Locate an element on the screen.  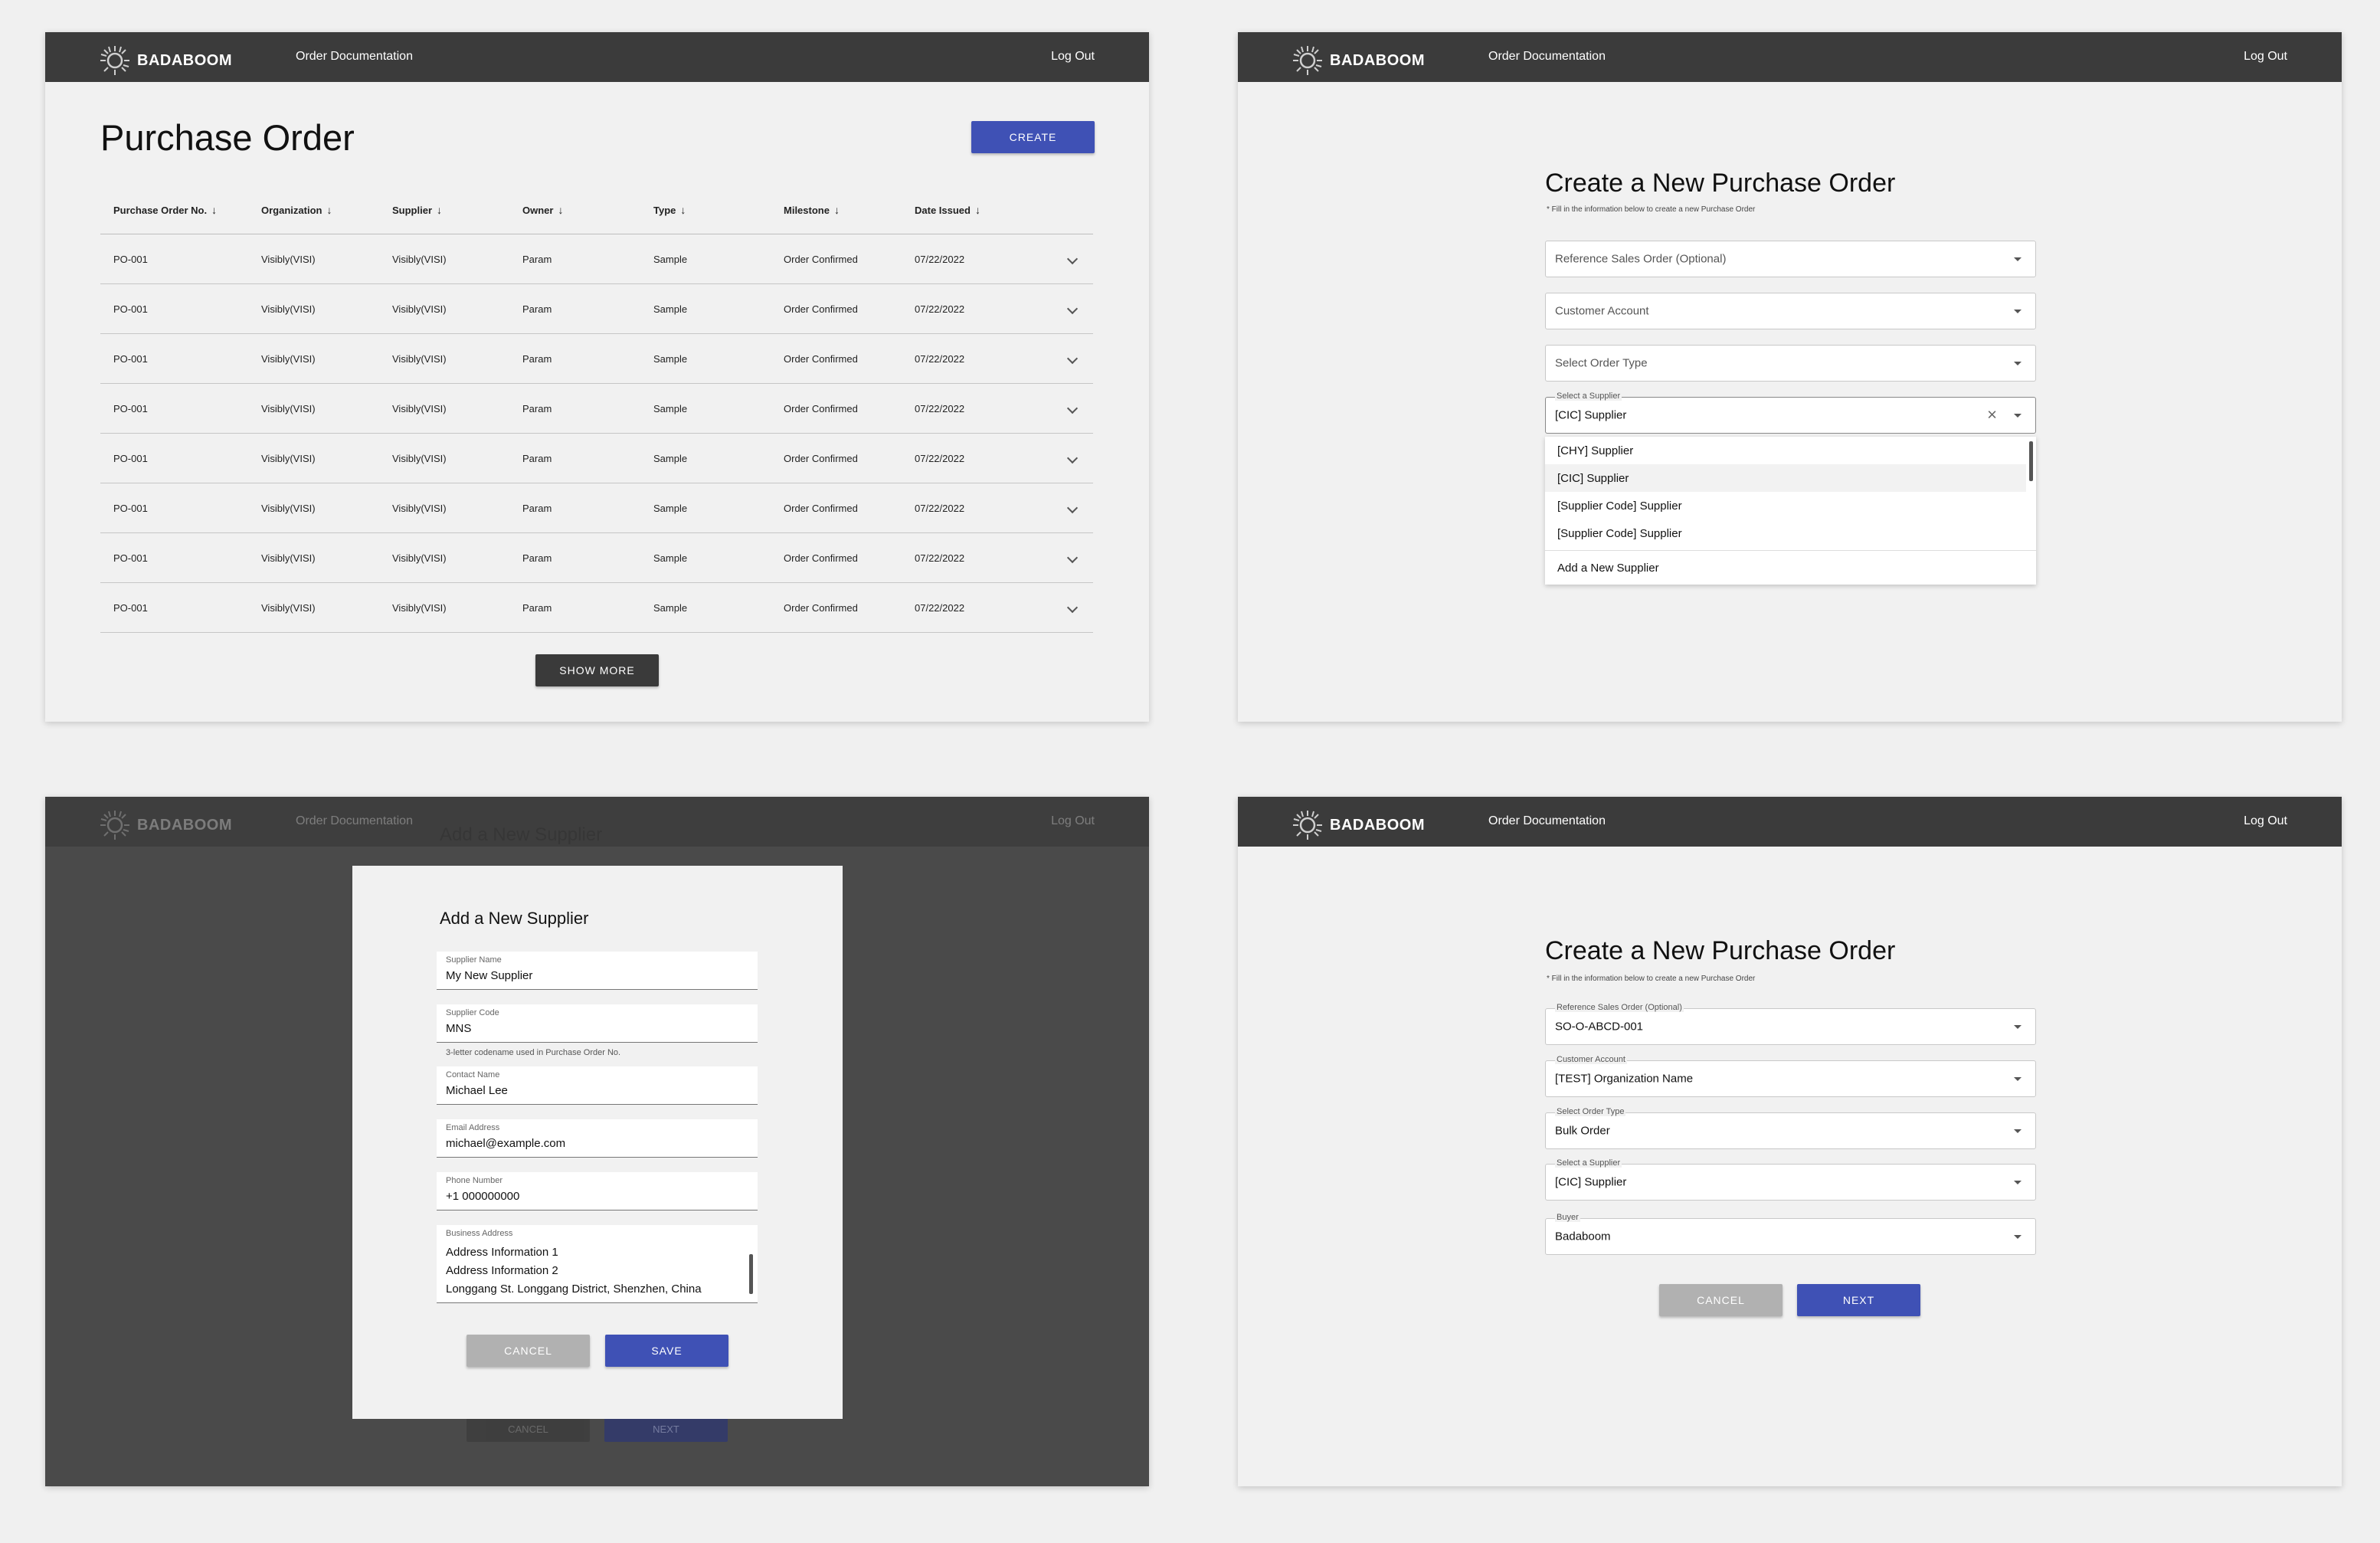
save-button: SAVE is located at coordinates (666, 1351).